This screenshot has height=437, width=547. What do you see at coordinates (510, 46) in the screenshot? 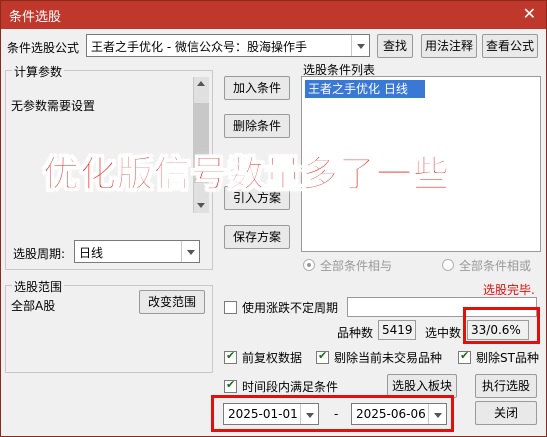
I see `view-formula-button: 查看公式` at bounding box center [510, 46].